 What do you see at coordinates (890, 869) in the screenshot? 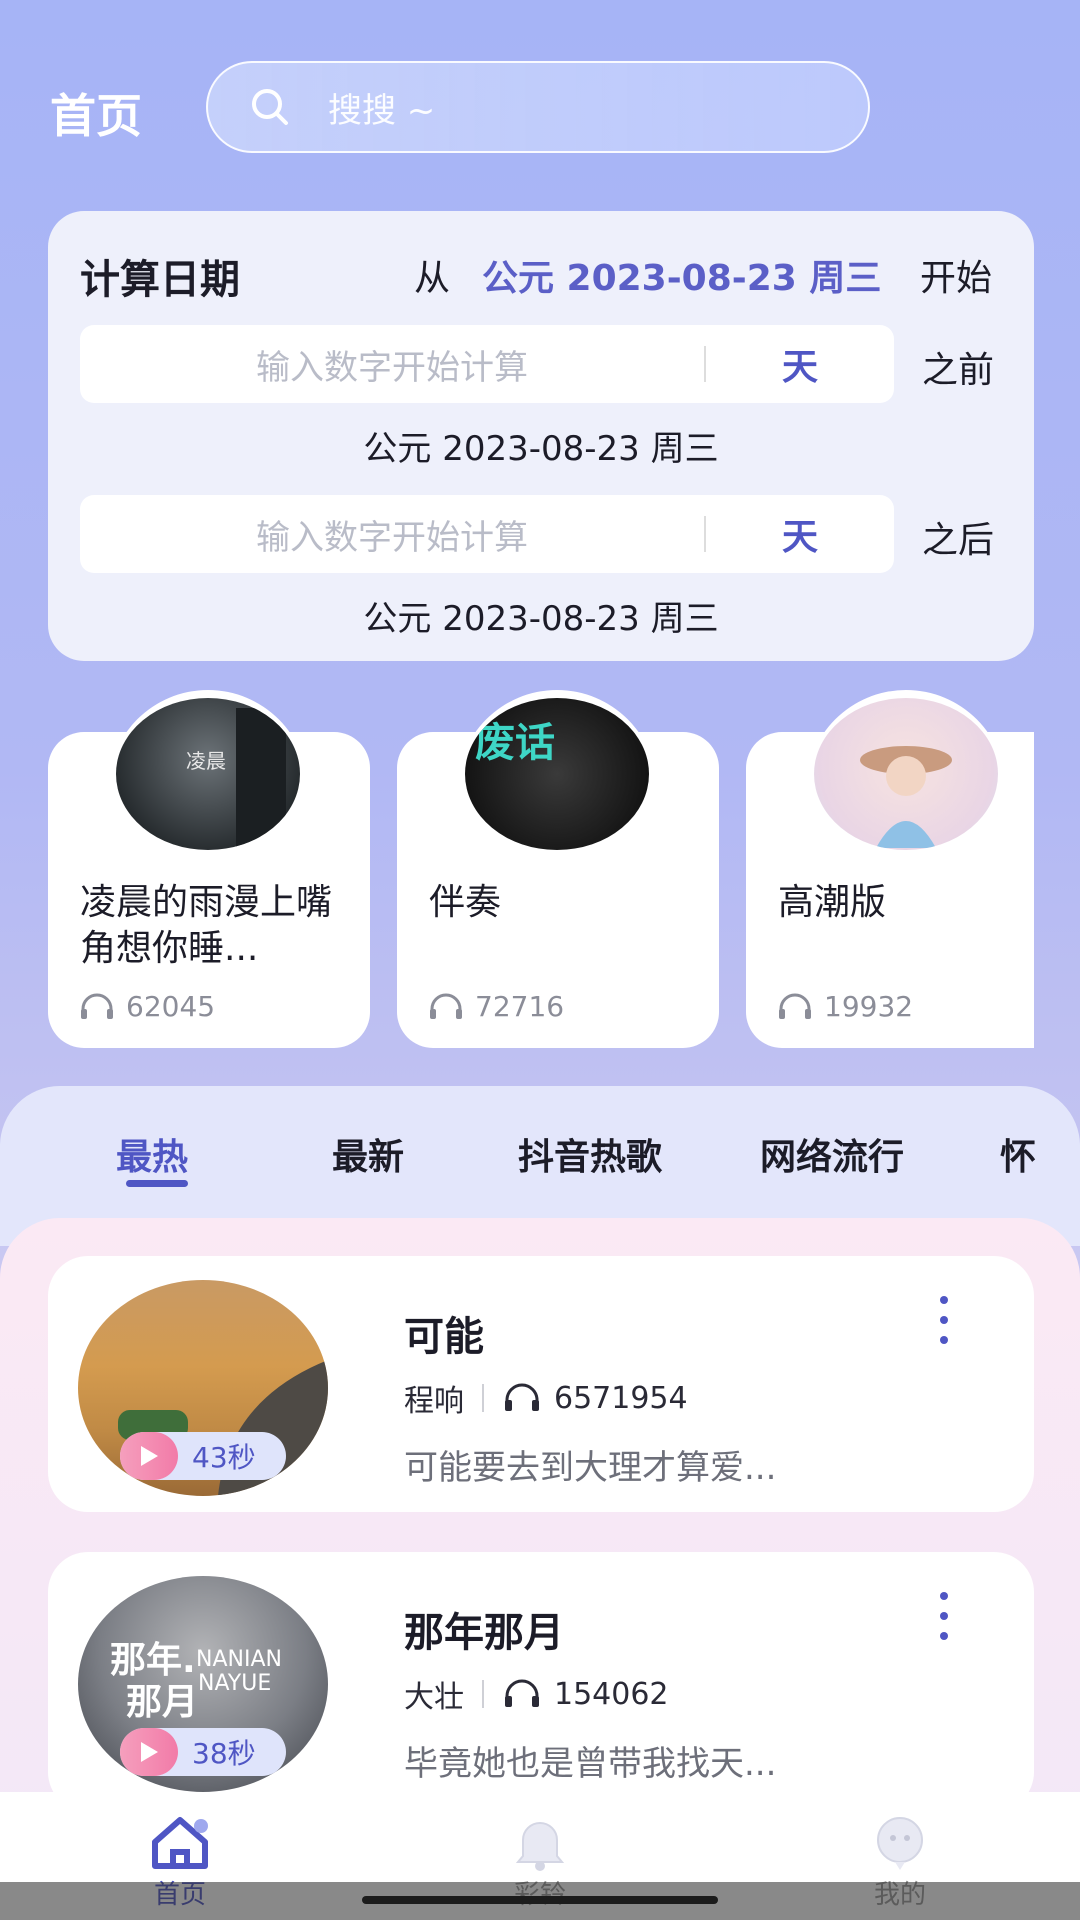
I see `featured-card: 高潮版 19932` at bounding box center [890, 869].